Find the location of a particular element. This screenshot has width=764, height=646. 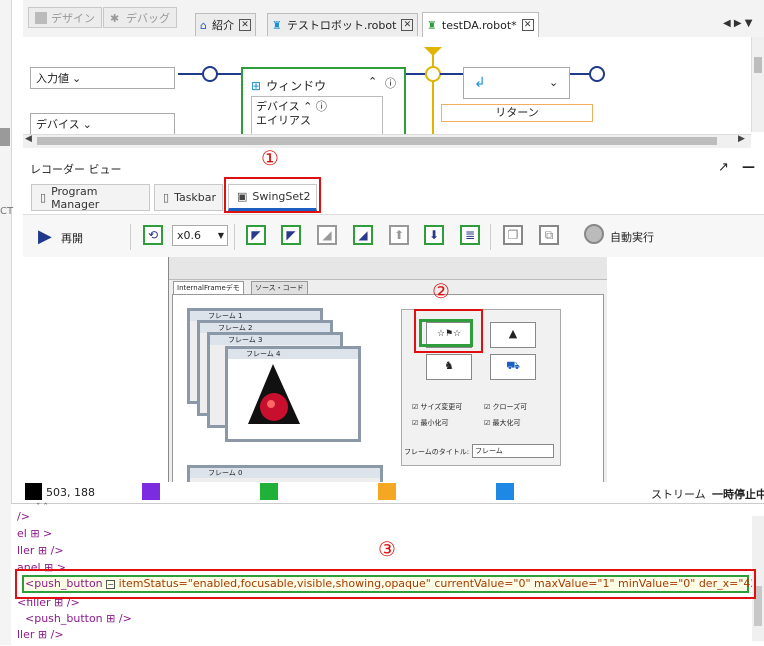

frame-title-field: フレーム is located at coordinates (513, 451).